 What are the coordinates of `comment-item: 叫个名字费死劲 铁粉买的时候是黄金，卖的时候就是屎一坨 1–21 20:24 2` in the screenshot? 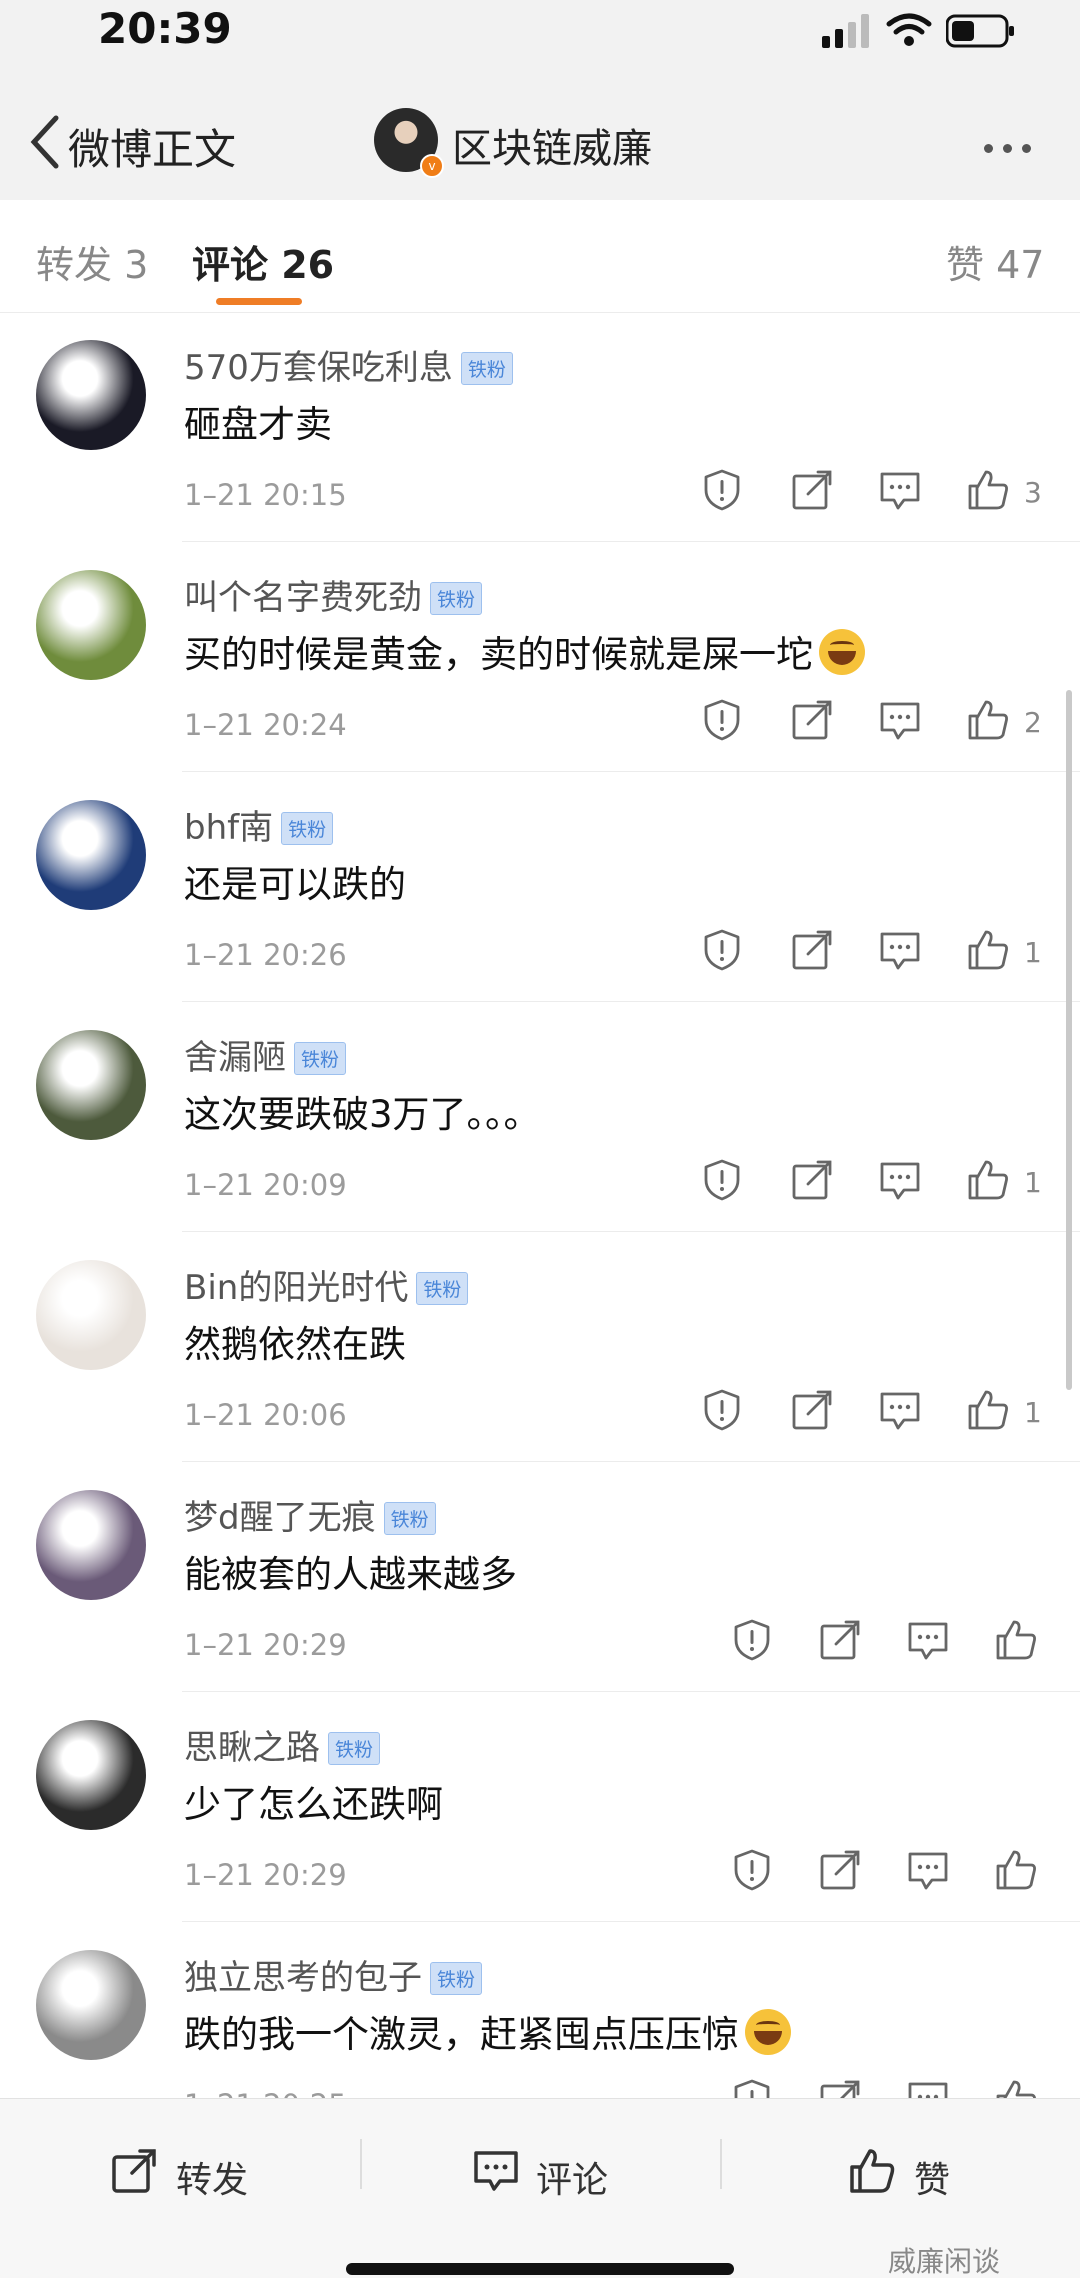 It's located at (540, 657).